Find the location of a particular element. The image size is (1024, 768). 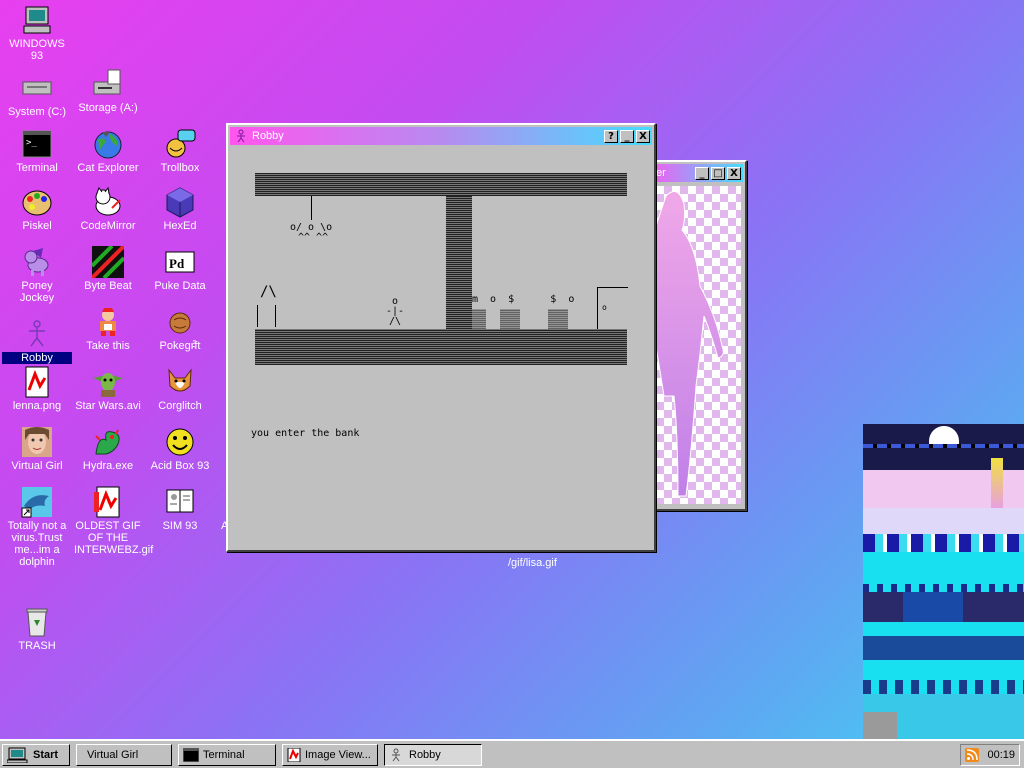

desktop-icon-virtual-girl: Virtual Girl is located at coordinates (37, 449).